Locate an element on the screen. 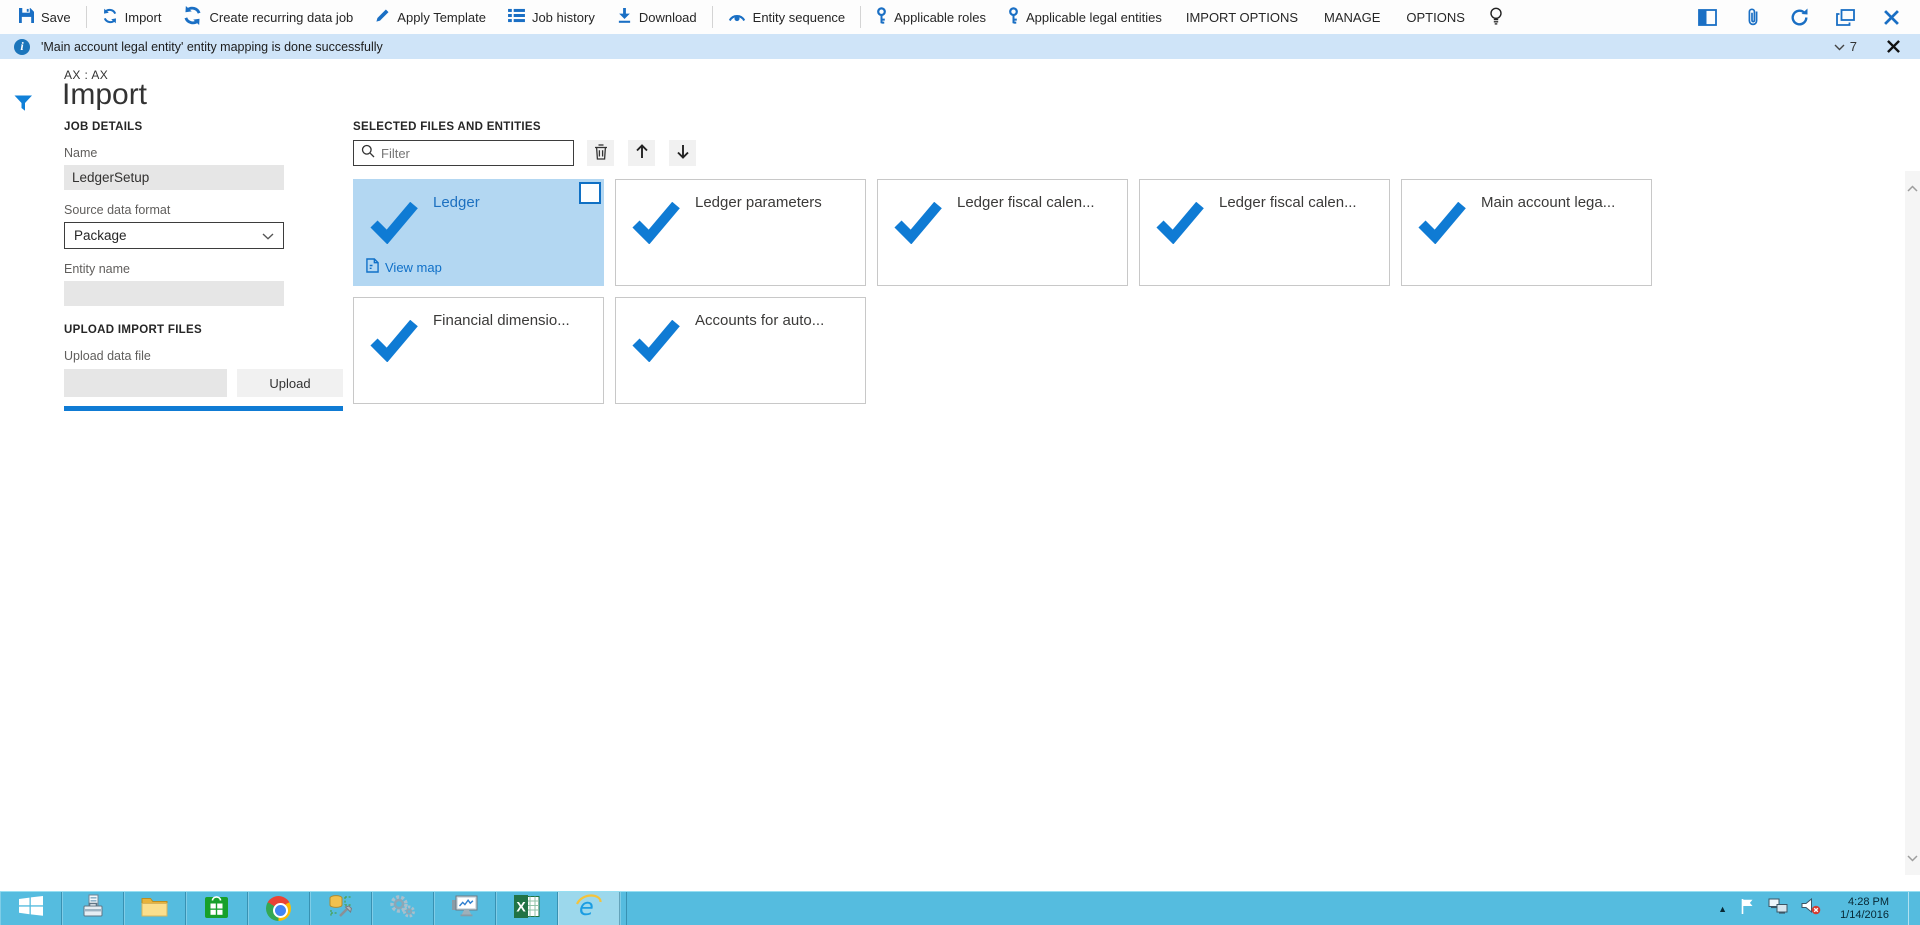  save-button: Save is located at coordinates (45, 17).